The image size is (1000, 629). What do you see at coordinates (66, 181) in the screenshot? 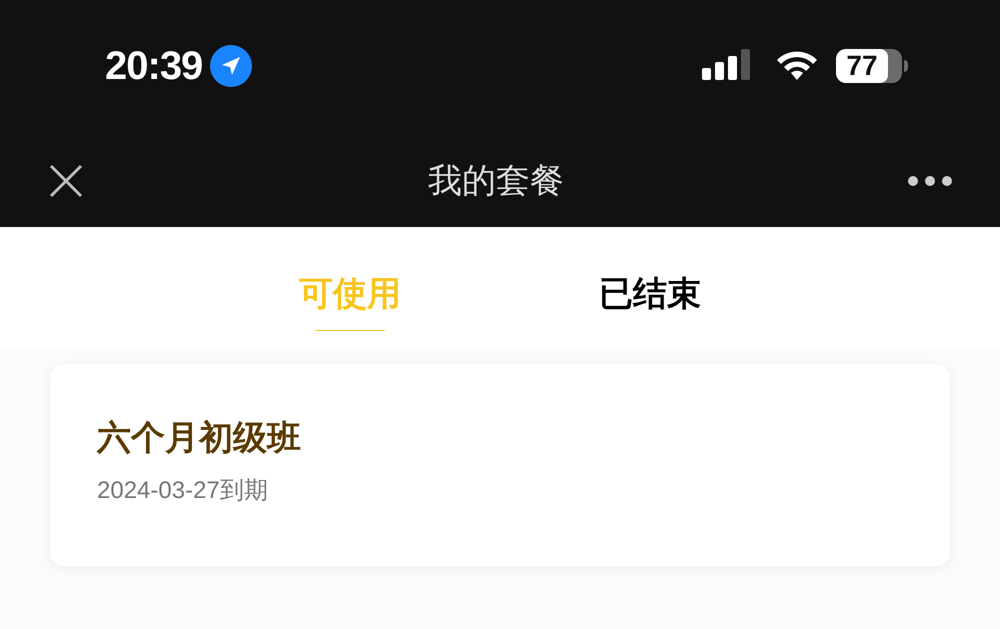
I see `close-button` at bounding box center [66, 181].